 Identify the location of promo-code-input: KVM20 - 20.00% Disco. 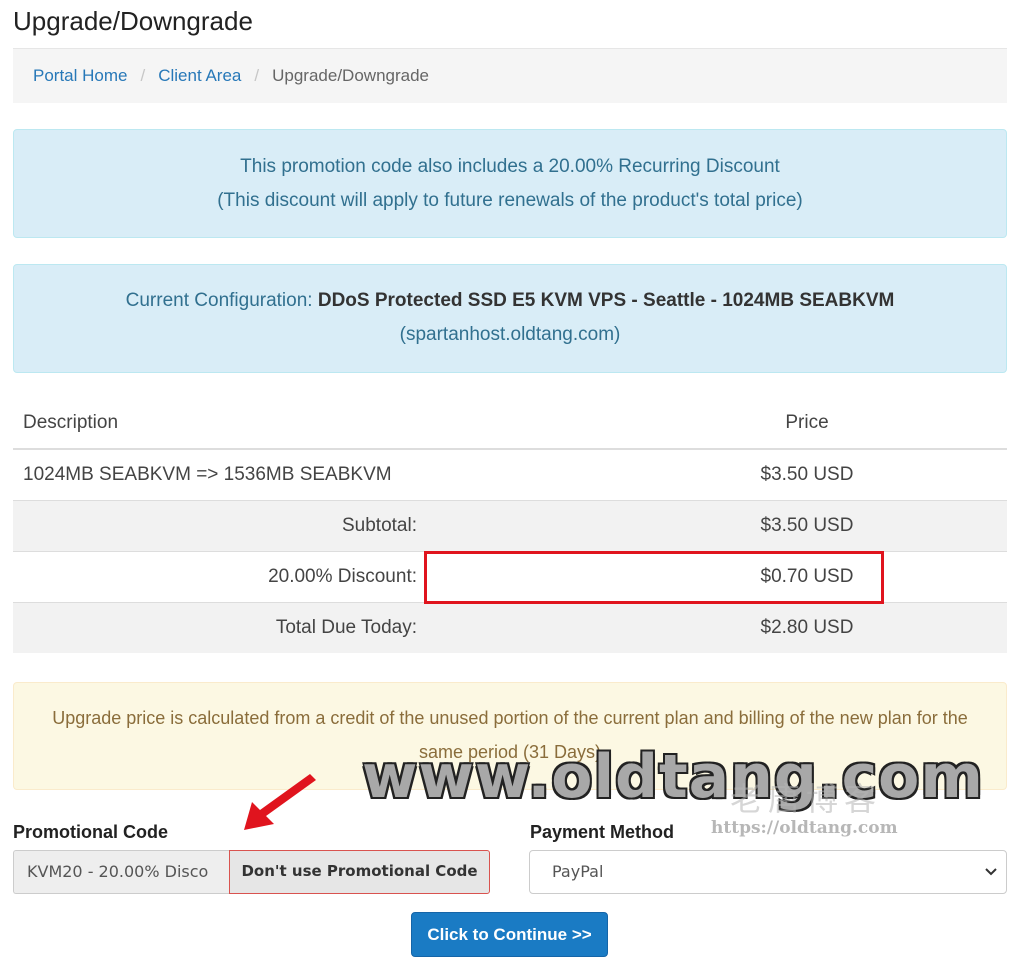
(121, 872).